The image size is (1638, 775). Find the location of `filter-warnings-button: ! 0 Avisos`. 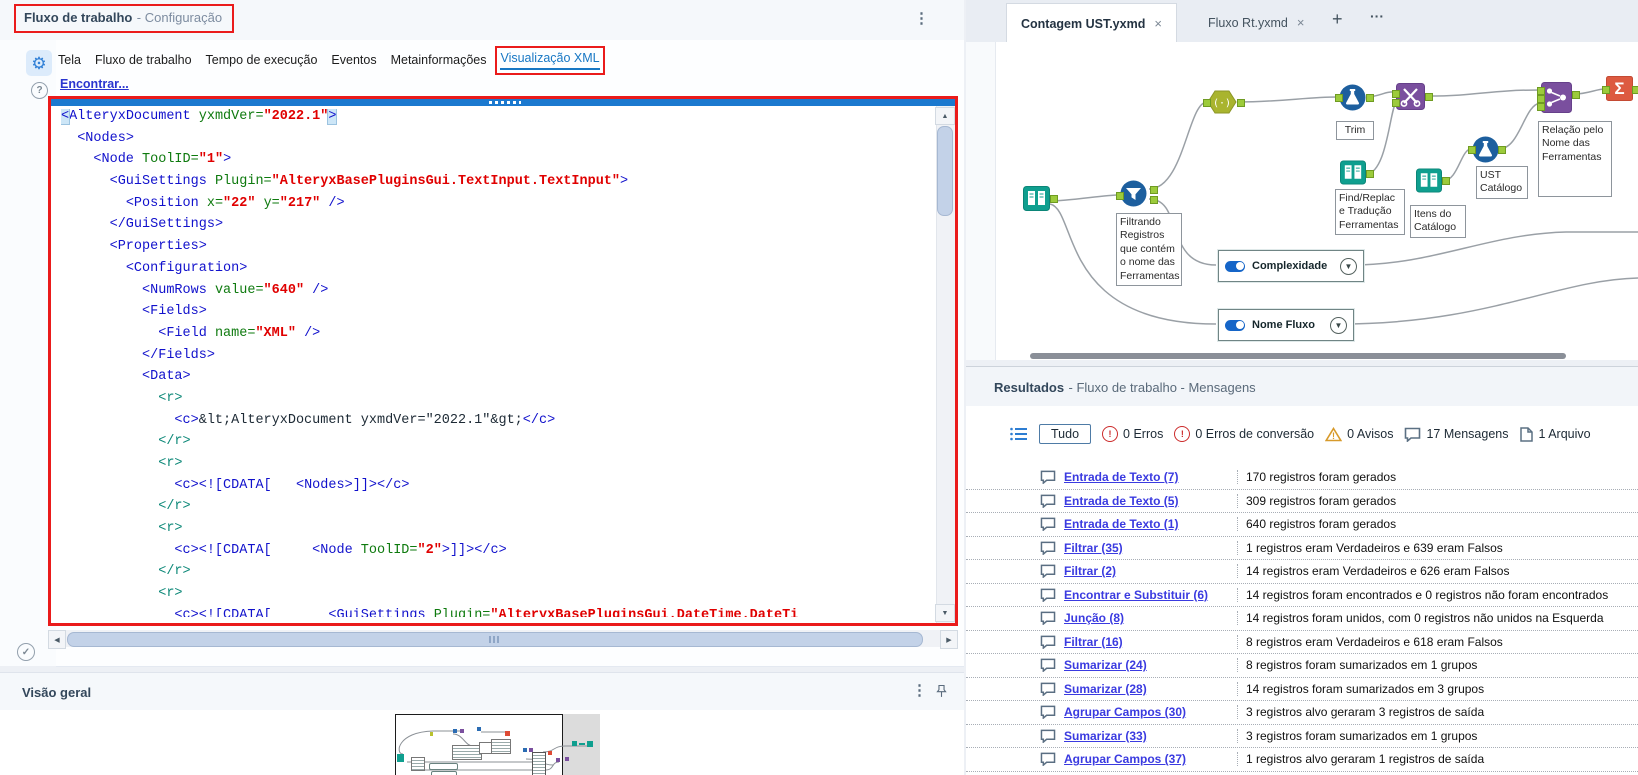

filter-warnings-button: ! 0 Avisos is located at coordinates (1359, 434).